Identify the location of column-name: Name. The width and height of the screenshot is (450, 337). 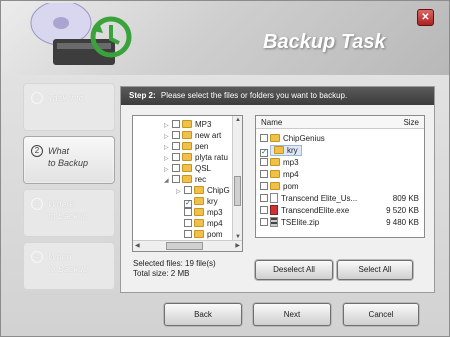
(271, 122).